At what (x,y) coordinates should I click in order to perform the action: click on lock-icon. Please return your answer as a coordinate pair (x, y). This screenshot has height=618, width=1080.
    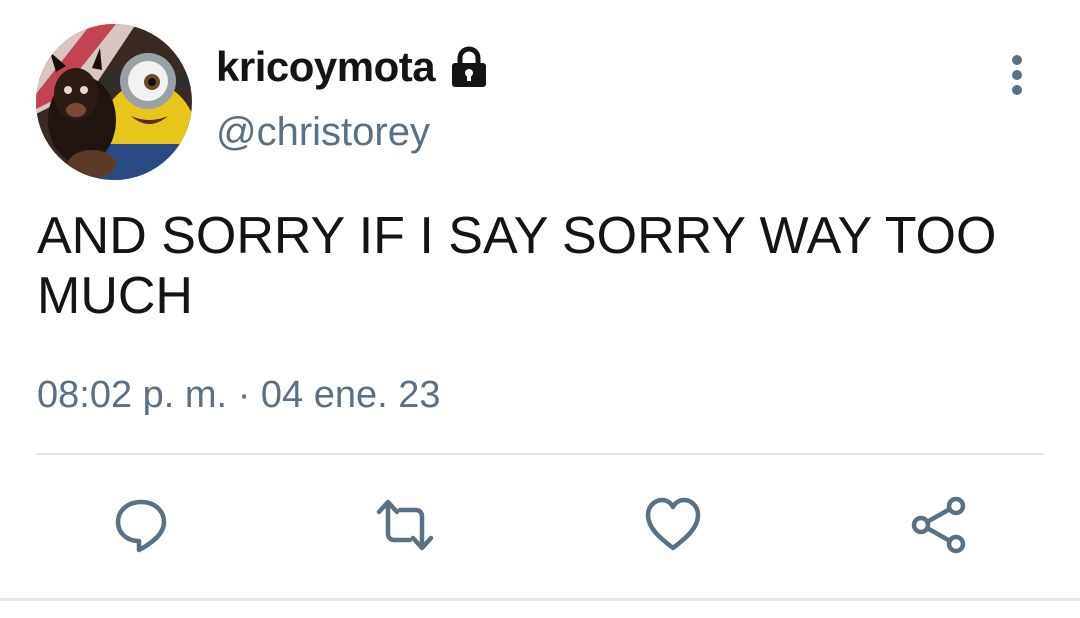
    Looking at the image, I should click on (469, 67).